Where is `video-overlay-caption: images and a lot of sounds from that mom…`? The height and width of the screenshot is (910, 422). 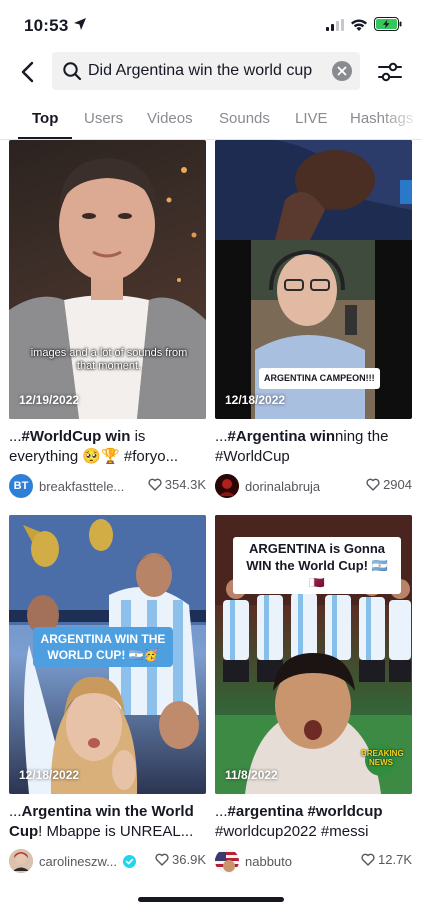
video-overlay-caption: images and a lot of sounds from that mom… is located at coordinates (109, 359).